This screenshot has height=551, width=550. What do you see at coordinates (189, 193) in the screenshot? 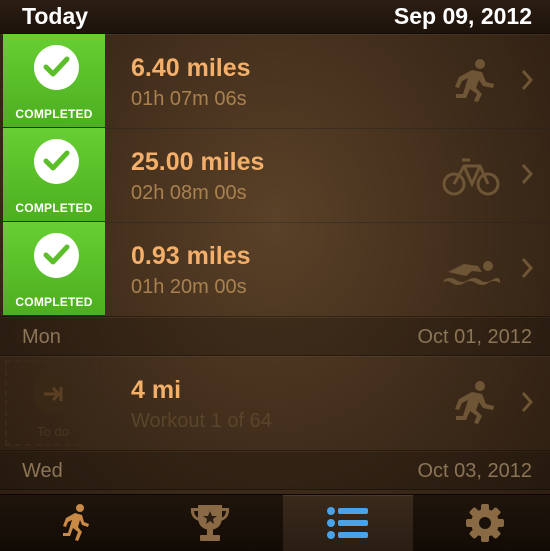
I see `workout-duration: 02h 08m 00s` at bounding box center [189, 193].